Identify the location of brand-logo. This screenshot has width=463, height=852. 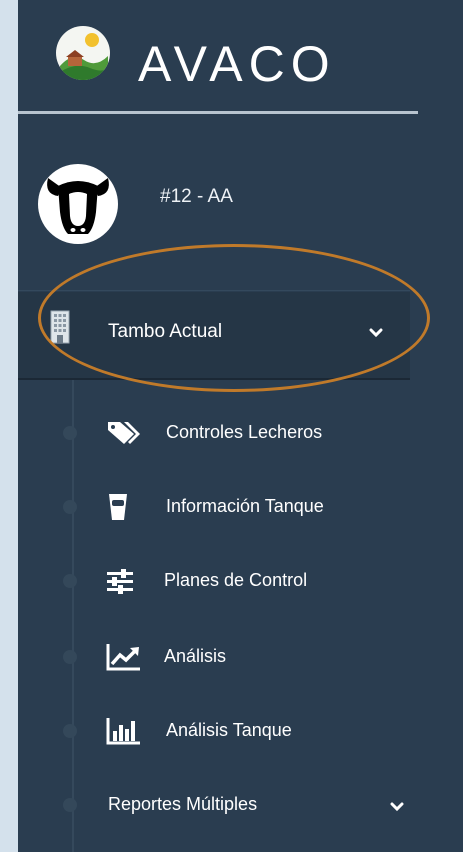
(83, 53).